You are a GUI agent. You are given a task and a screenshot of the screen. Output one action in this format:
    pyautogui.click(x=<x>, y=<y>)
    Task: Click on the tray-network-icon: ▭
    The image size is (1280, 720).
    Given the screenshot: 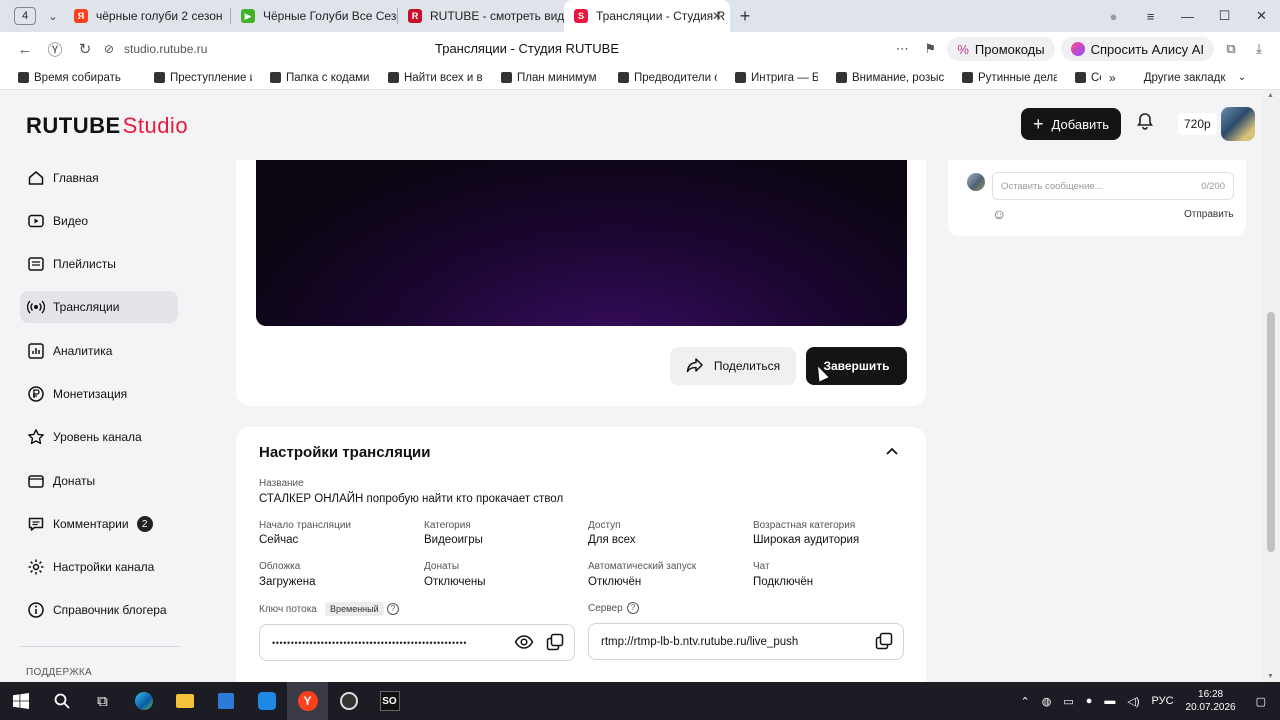 What is the action you would take?
    pyautogui.click(x=1068, y=701)
    